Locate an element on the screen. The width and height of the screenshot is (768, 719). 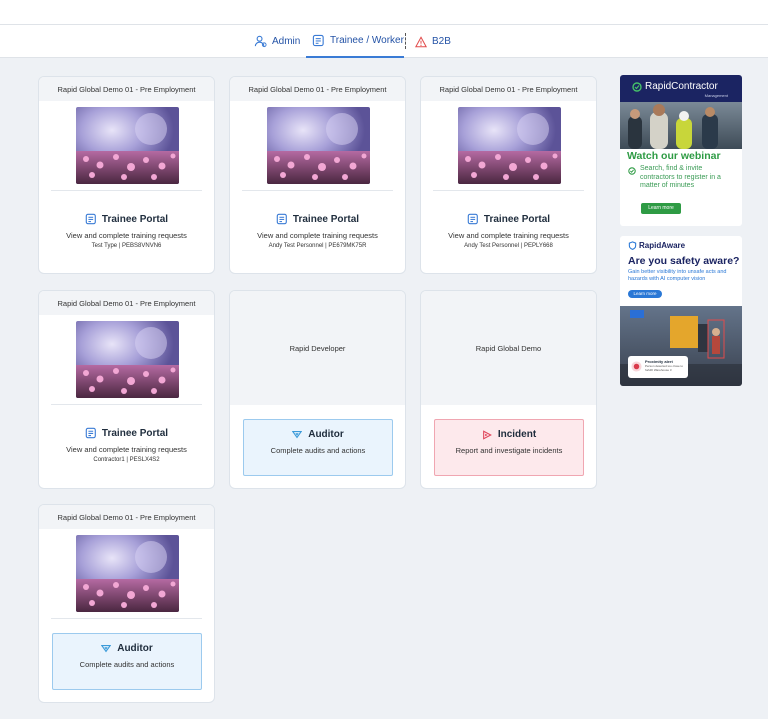
role-tab-bar: Admin Trainee / Worker B2B is located at coordinates (384, 41).